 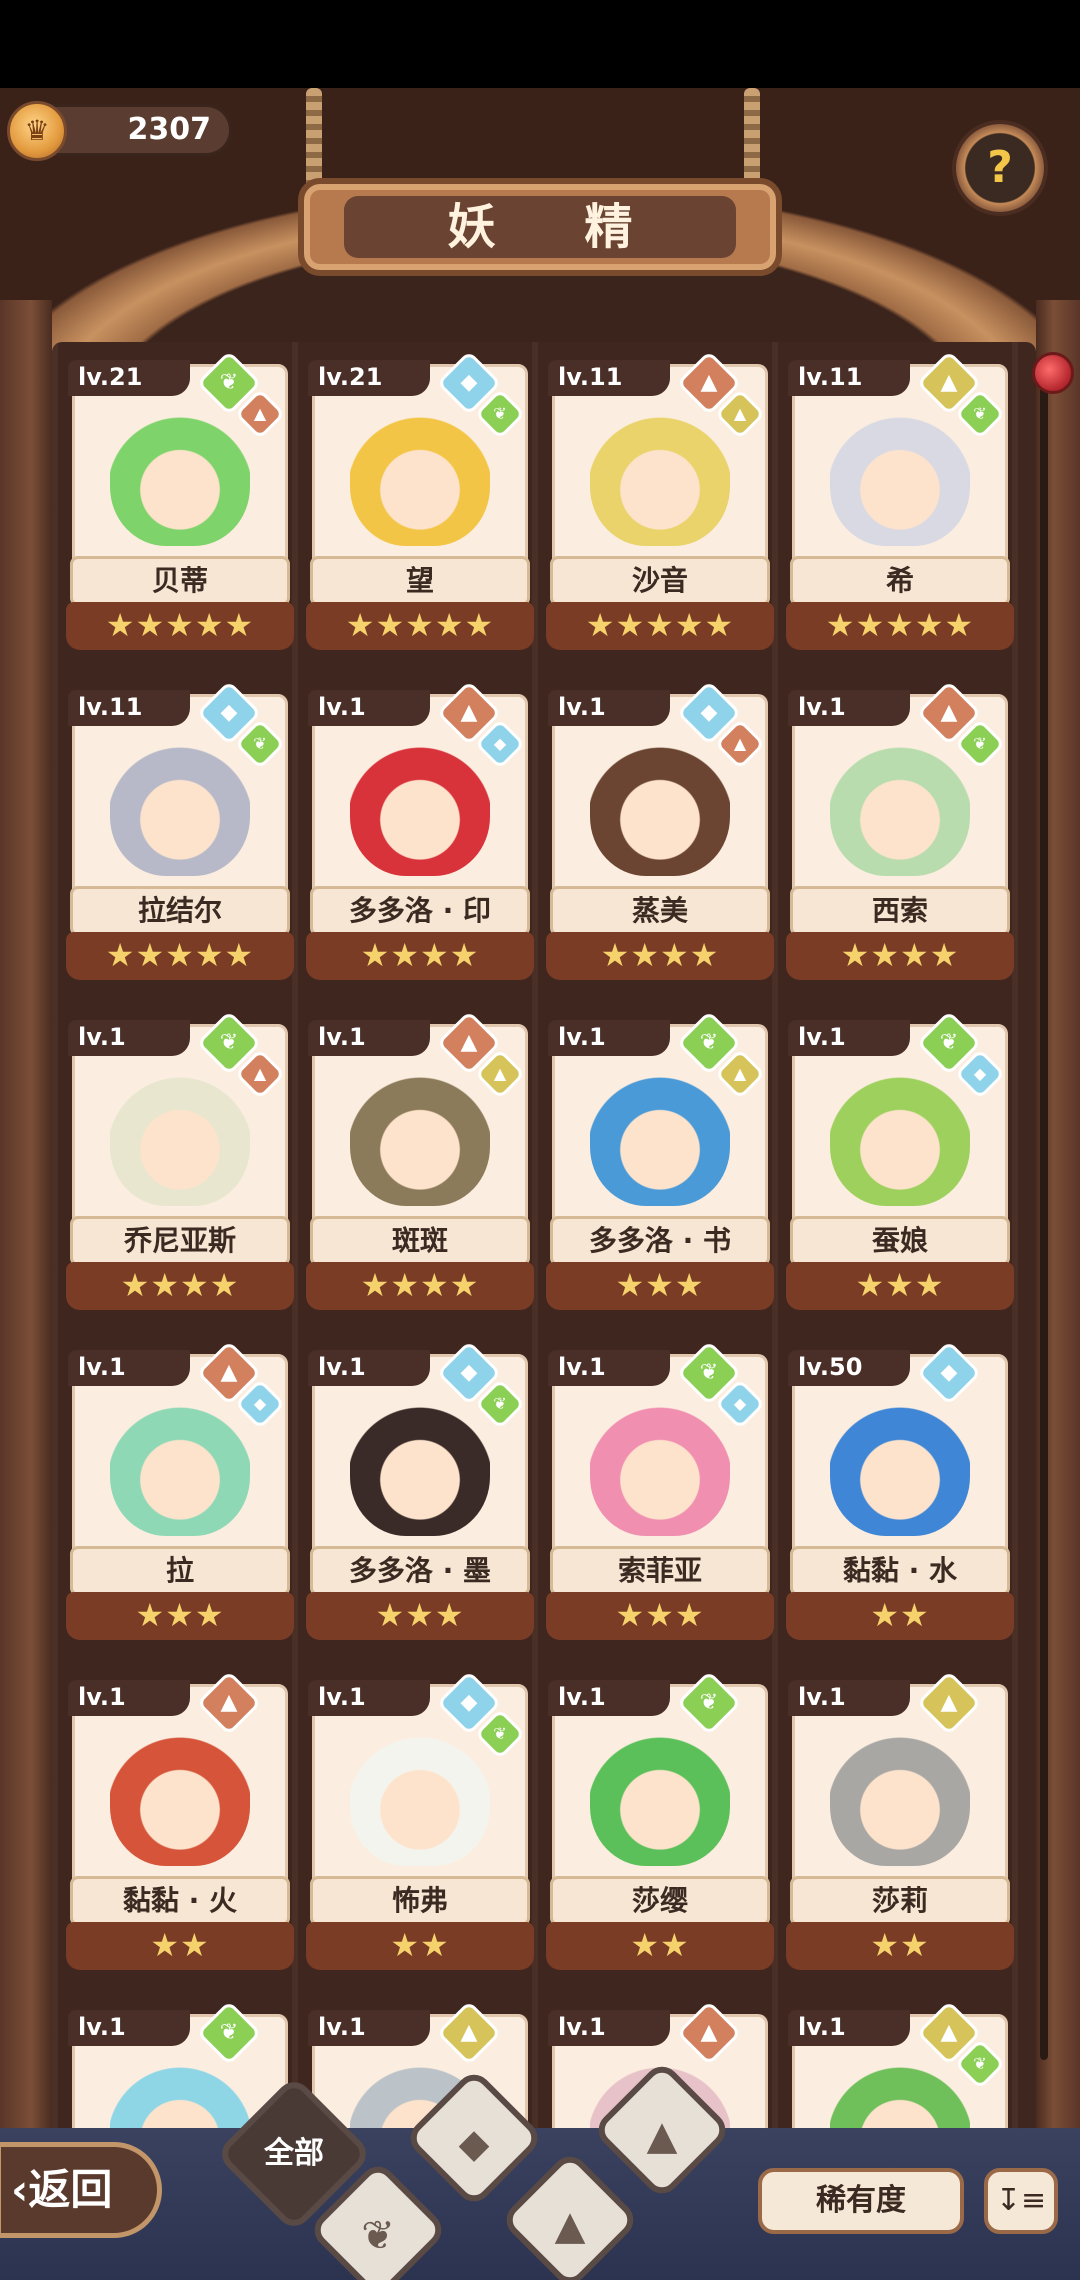 What do you see at coordinates (20, 2189) in the screenshot?
I see `back-arrow-icon: ‹` at bounding box center [20, 2189].